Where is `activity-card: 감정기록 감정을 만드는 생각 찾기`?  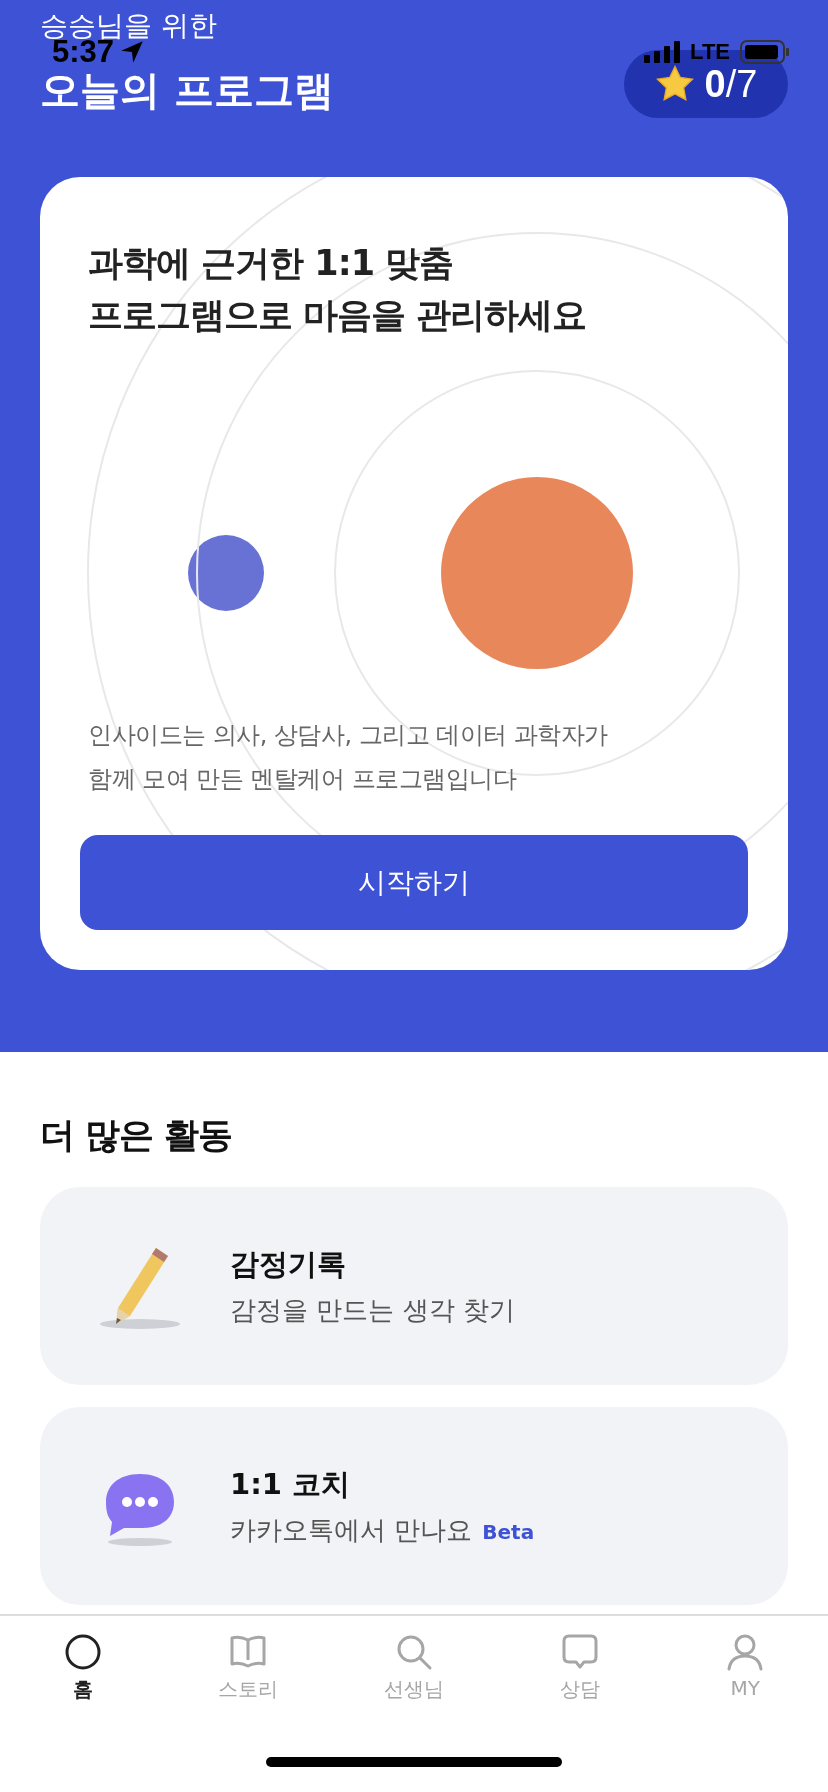 activity-card: 감정기록 감정을 만드는 생각 찾기 is located at coordinates (414, 1286).